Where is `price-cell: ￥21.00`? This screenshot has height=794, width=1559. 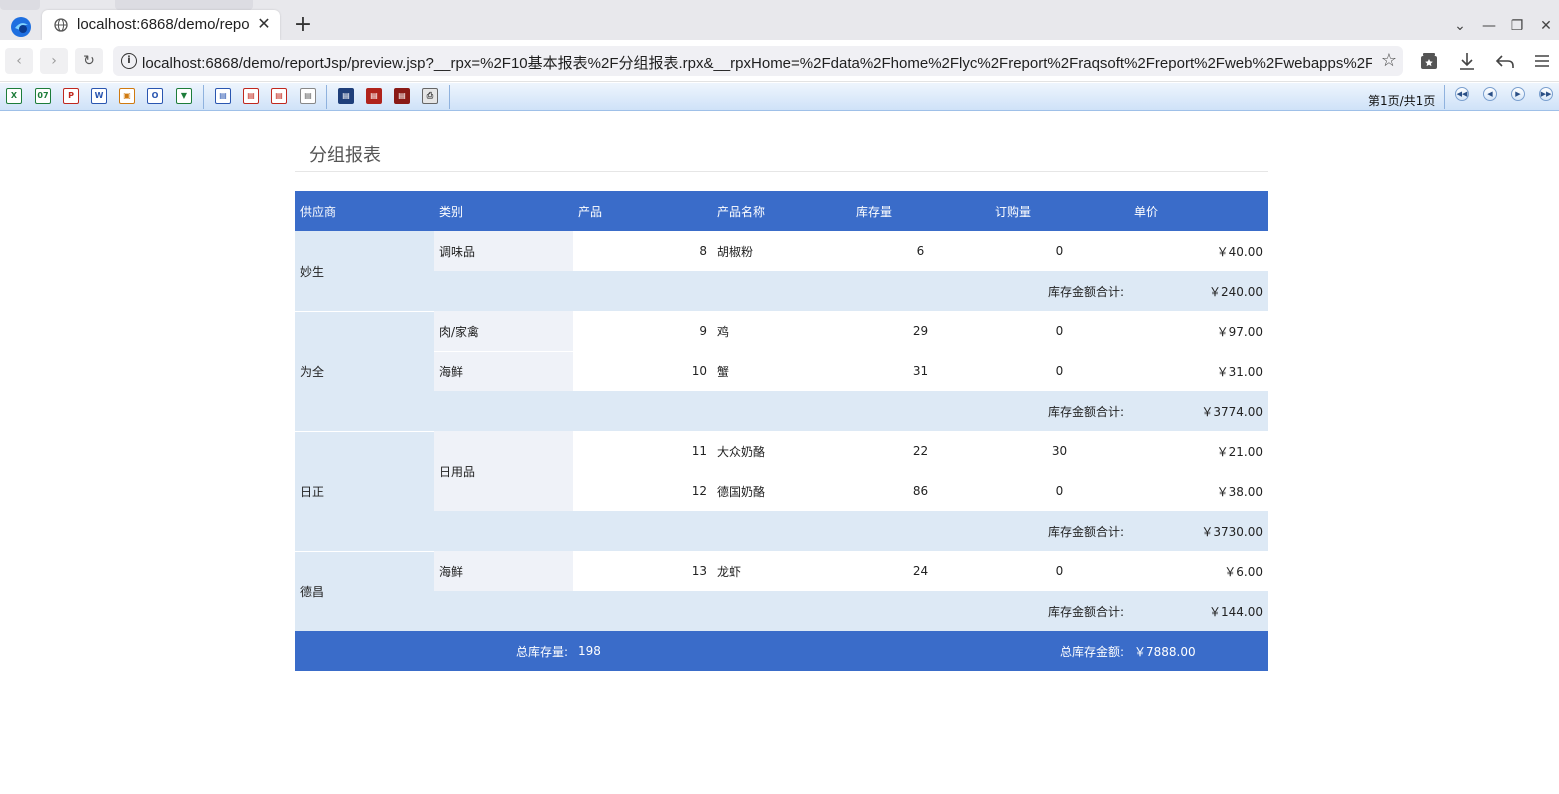 price-cell: ￥21.00 is located at coordinates (1198, 451).